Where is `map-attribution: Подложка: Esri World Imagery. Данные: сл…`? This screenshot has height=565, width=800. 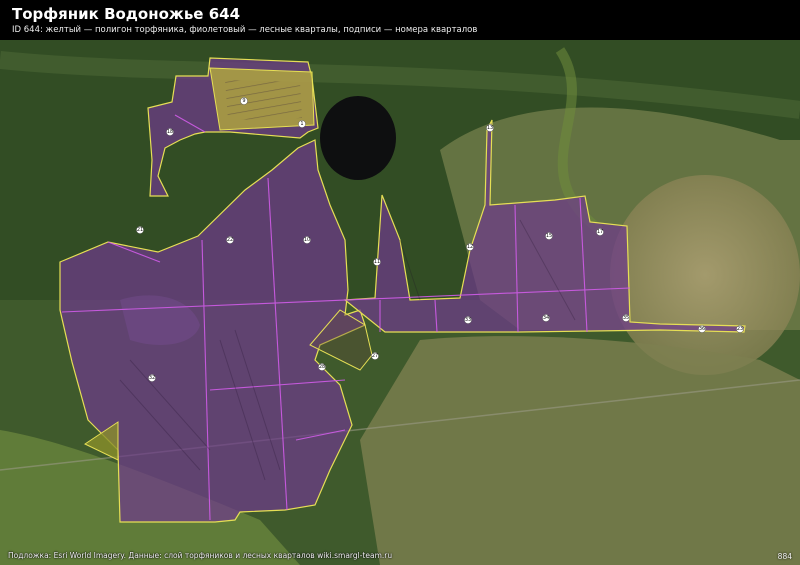 map-attribution: Подложка: Esri World Imagery. Данные: сл… is located at coordinates (200, 555).